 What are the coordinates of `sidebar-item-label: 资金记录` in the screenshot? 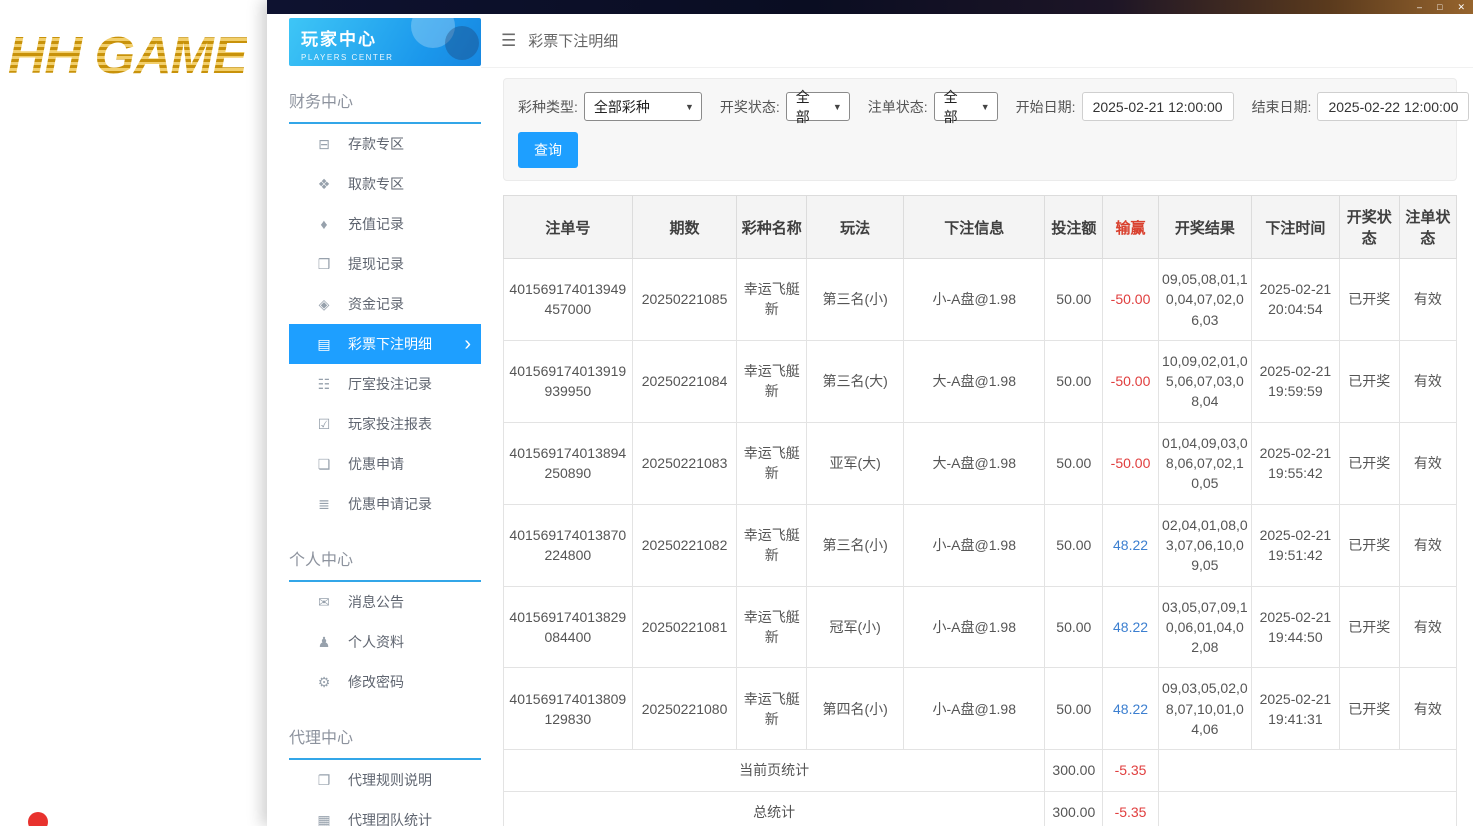 It's located at (376, 304).